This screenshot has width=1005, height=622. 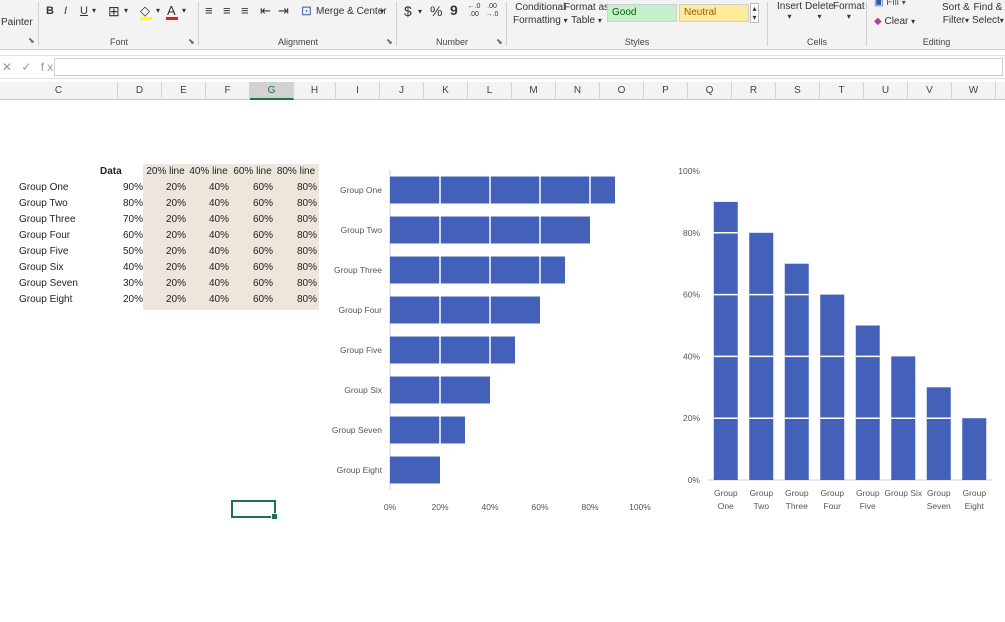 What do you see at coordinates (29, 67) in the screenshot?
I see `formula-bar-icons: ✕ ✓ fx` at bounding box center [29, 67].